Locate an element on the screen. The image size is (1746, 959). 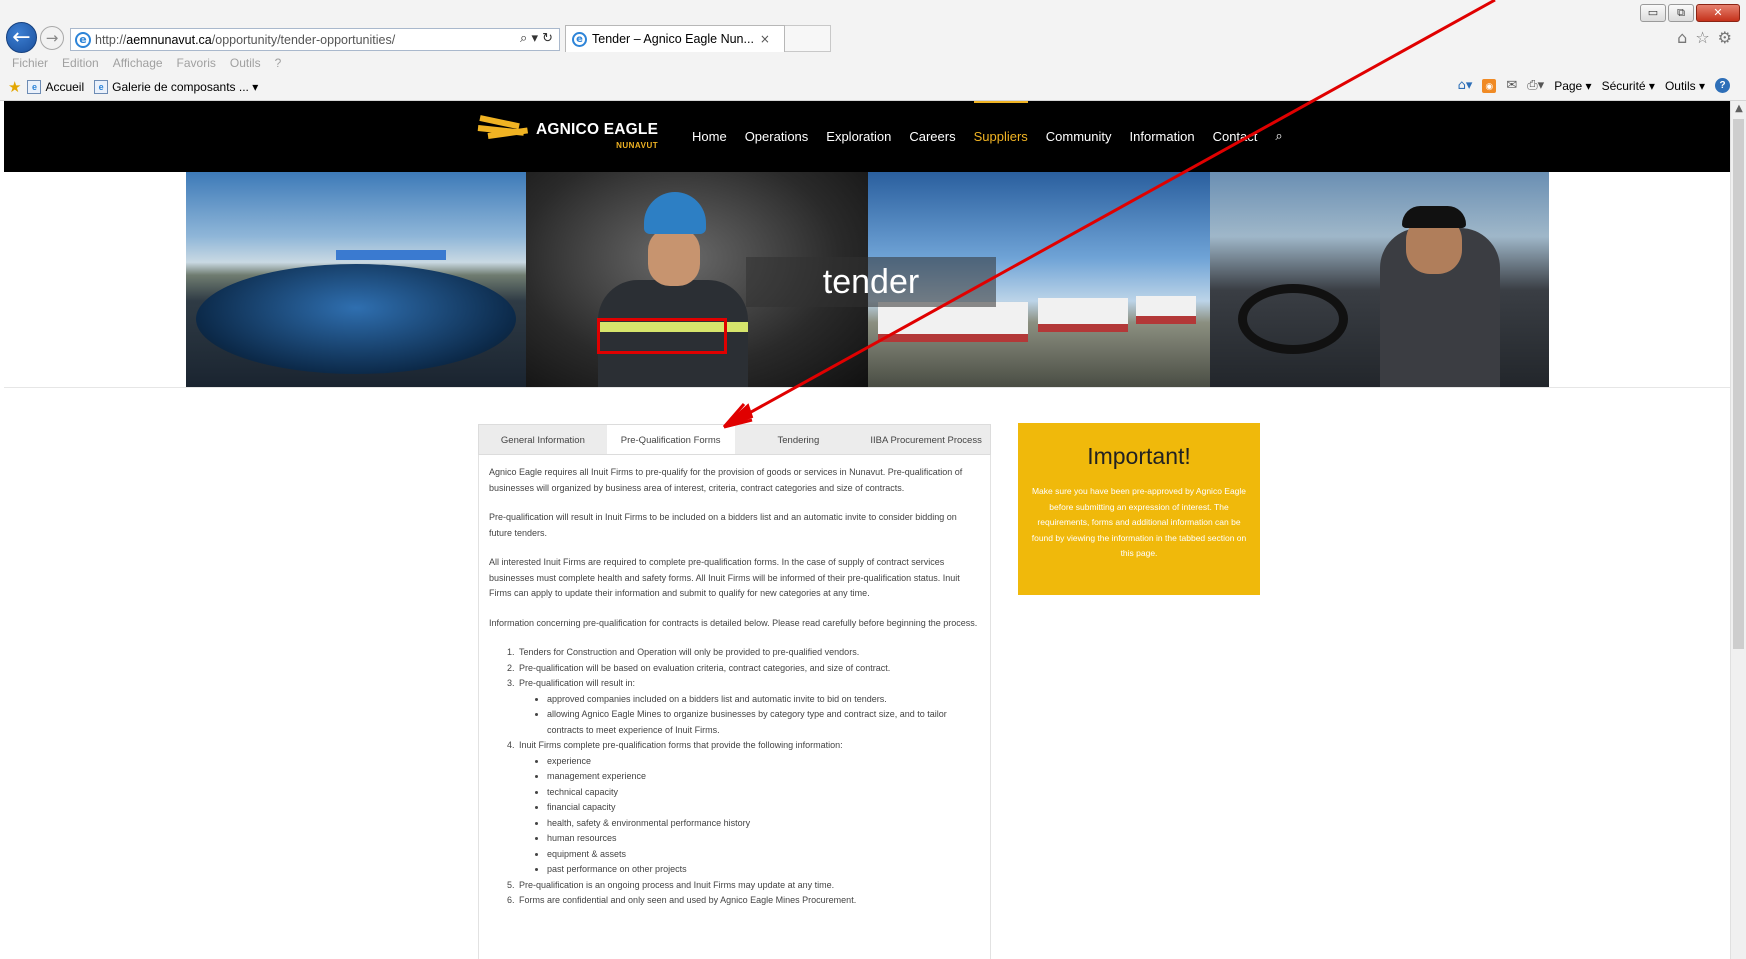
minimize-button: ▭ is located at coordinates (1653, 13).